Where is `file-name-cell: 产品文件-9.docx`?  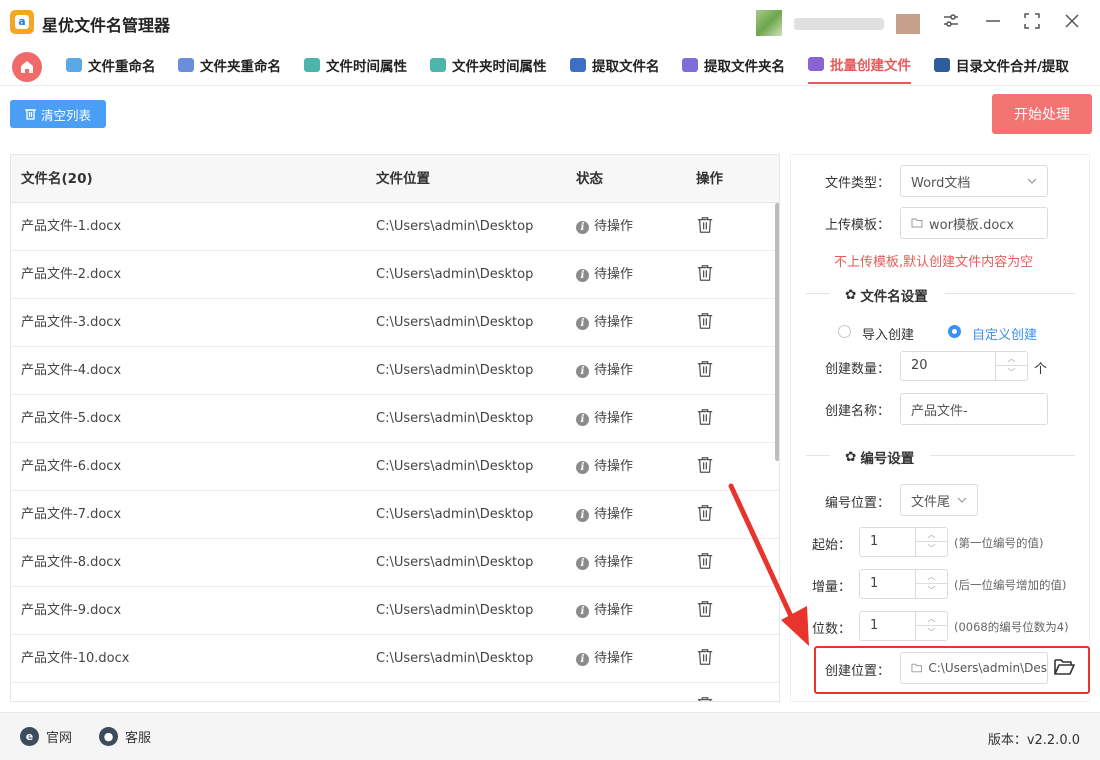
file-name-cell: 产品文件-9.docx is located at coordinates (71, 610).